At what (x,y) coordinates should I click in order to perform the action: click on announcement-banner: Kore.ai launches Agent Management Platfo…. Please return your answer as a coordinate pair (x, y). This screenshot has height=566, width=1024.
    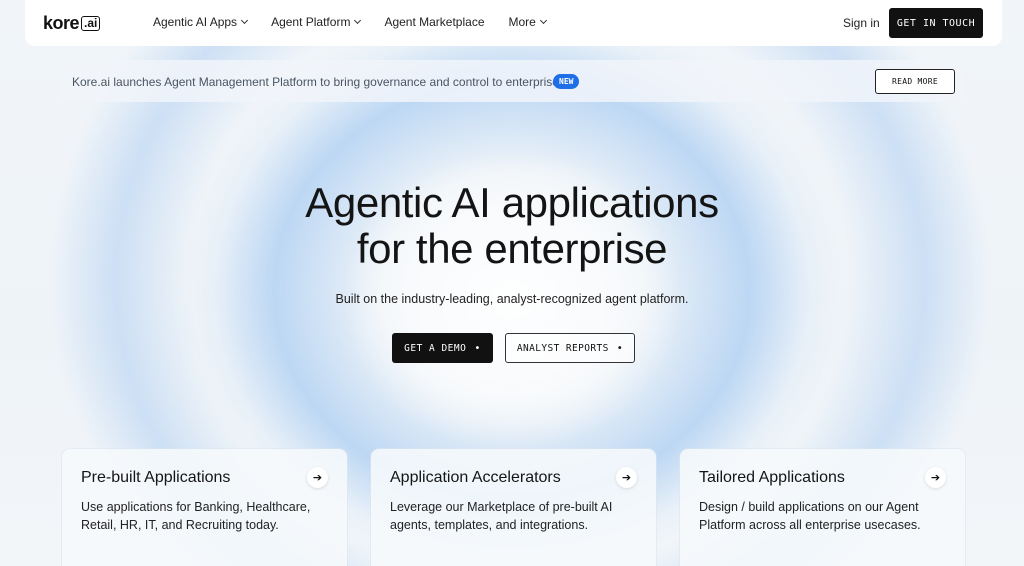
    Looking at the image, I should click on (513, 81).